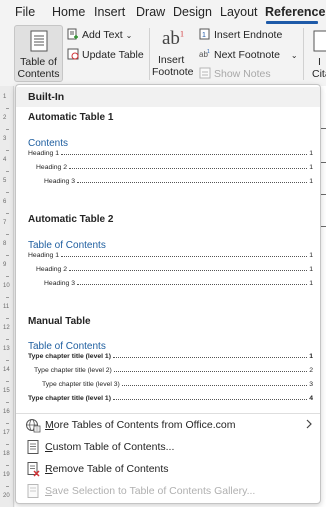 This screenshot has width=326, height=507. What do you see at coordinates (6, 475) in the screenshot?
I see `ruler-mark: 19` at bounding box center [6, 475].